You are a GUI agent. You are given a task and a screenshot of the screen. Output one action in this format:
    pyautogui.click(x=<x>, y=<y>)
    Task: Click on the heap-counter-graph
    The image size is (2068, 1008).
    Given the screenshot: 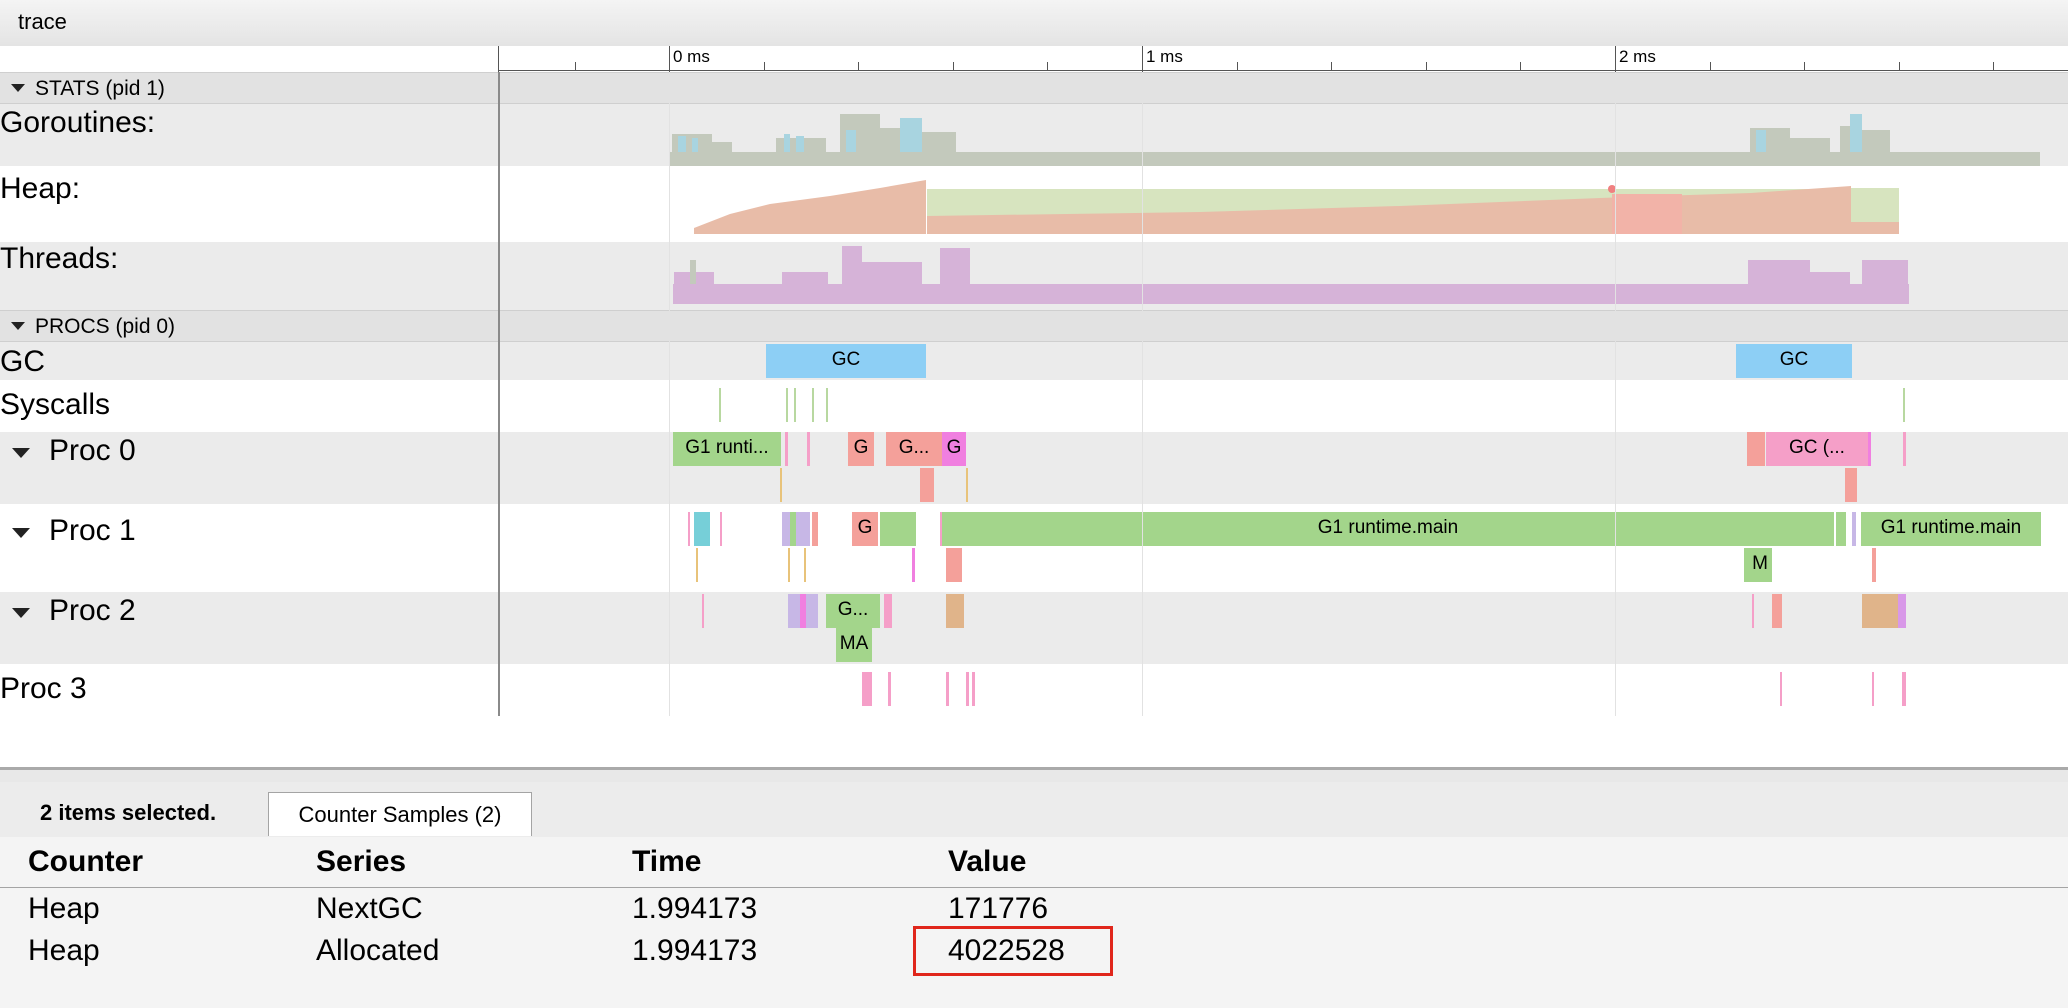 What is the action you would take?
    pyautogui.click(x=1284, y=204)
    